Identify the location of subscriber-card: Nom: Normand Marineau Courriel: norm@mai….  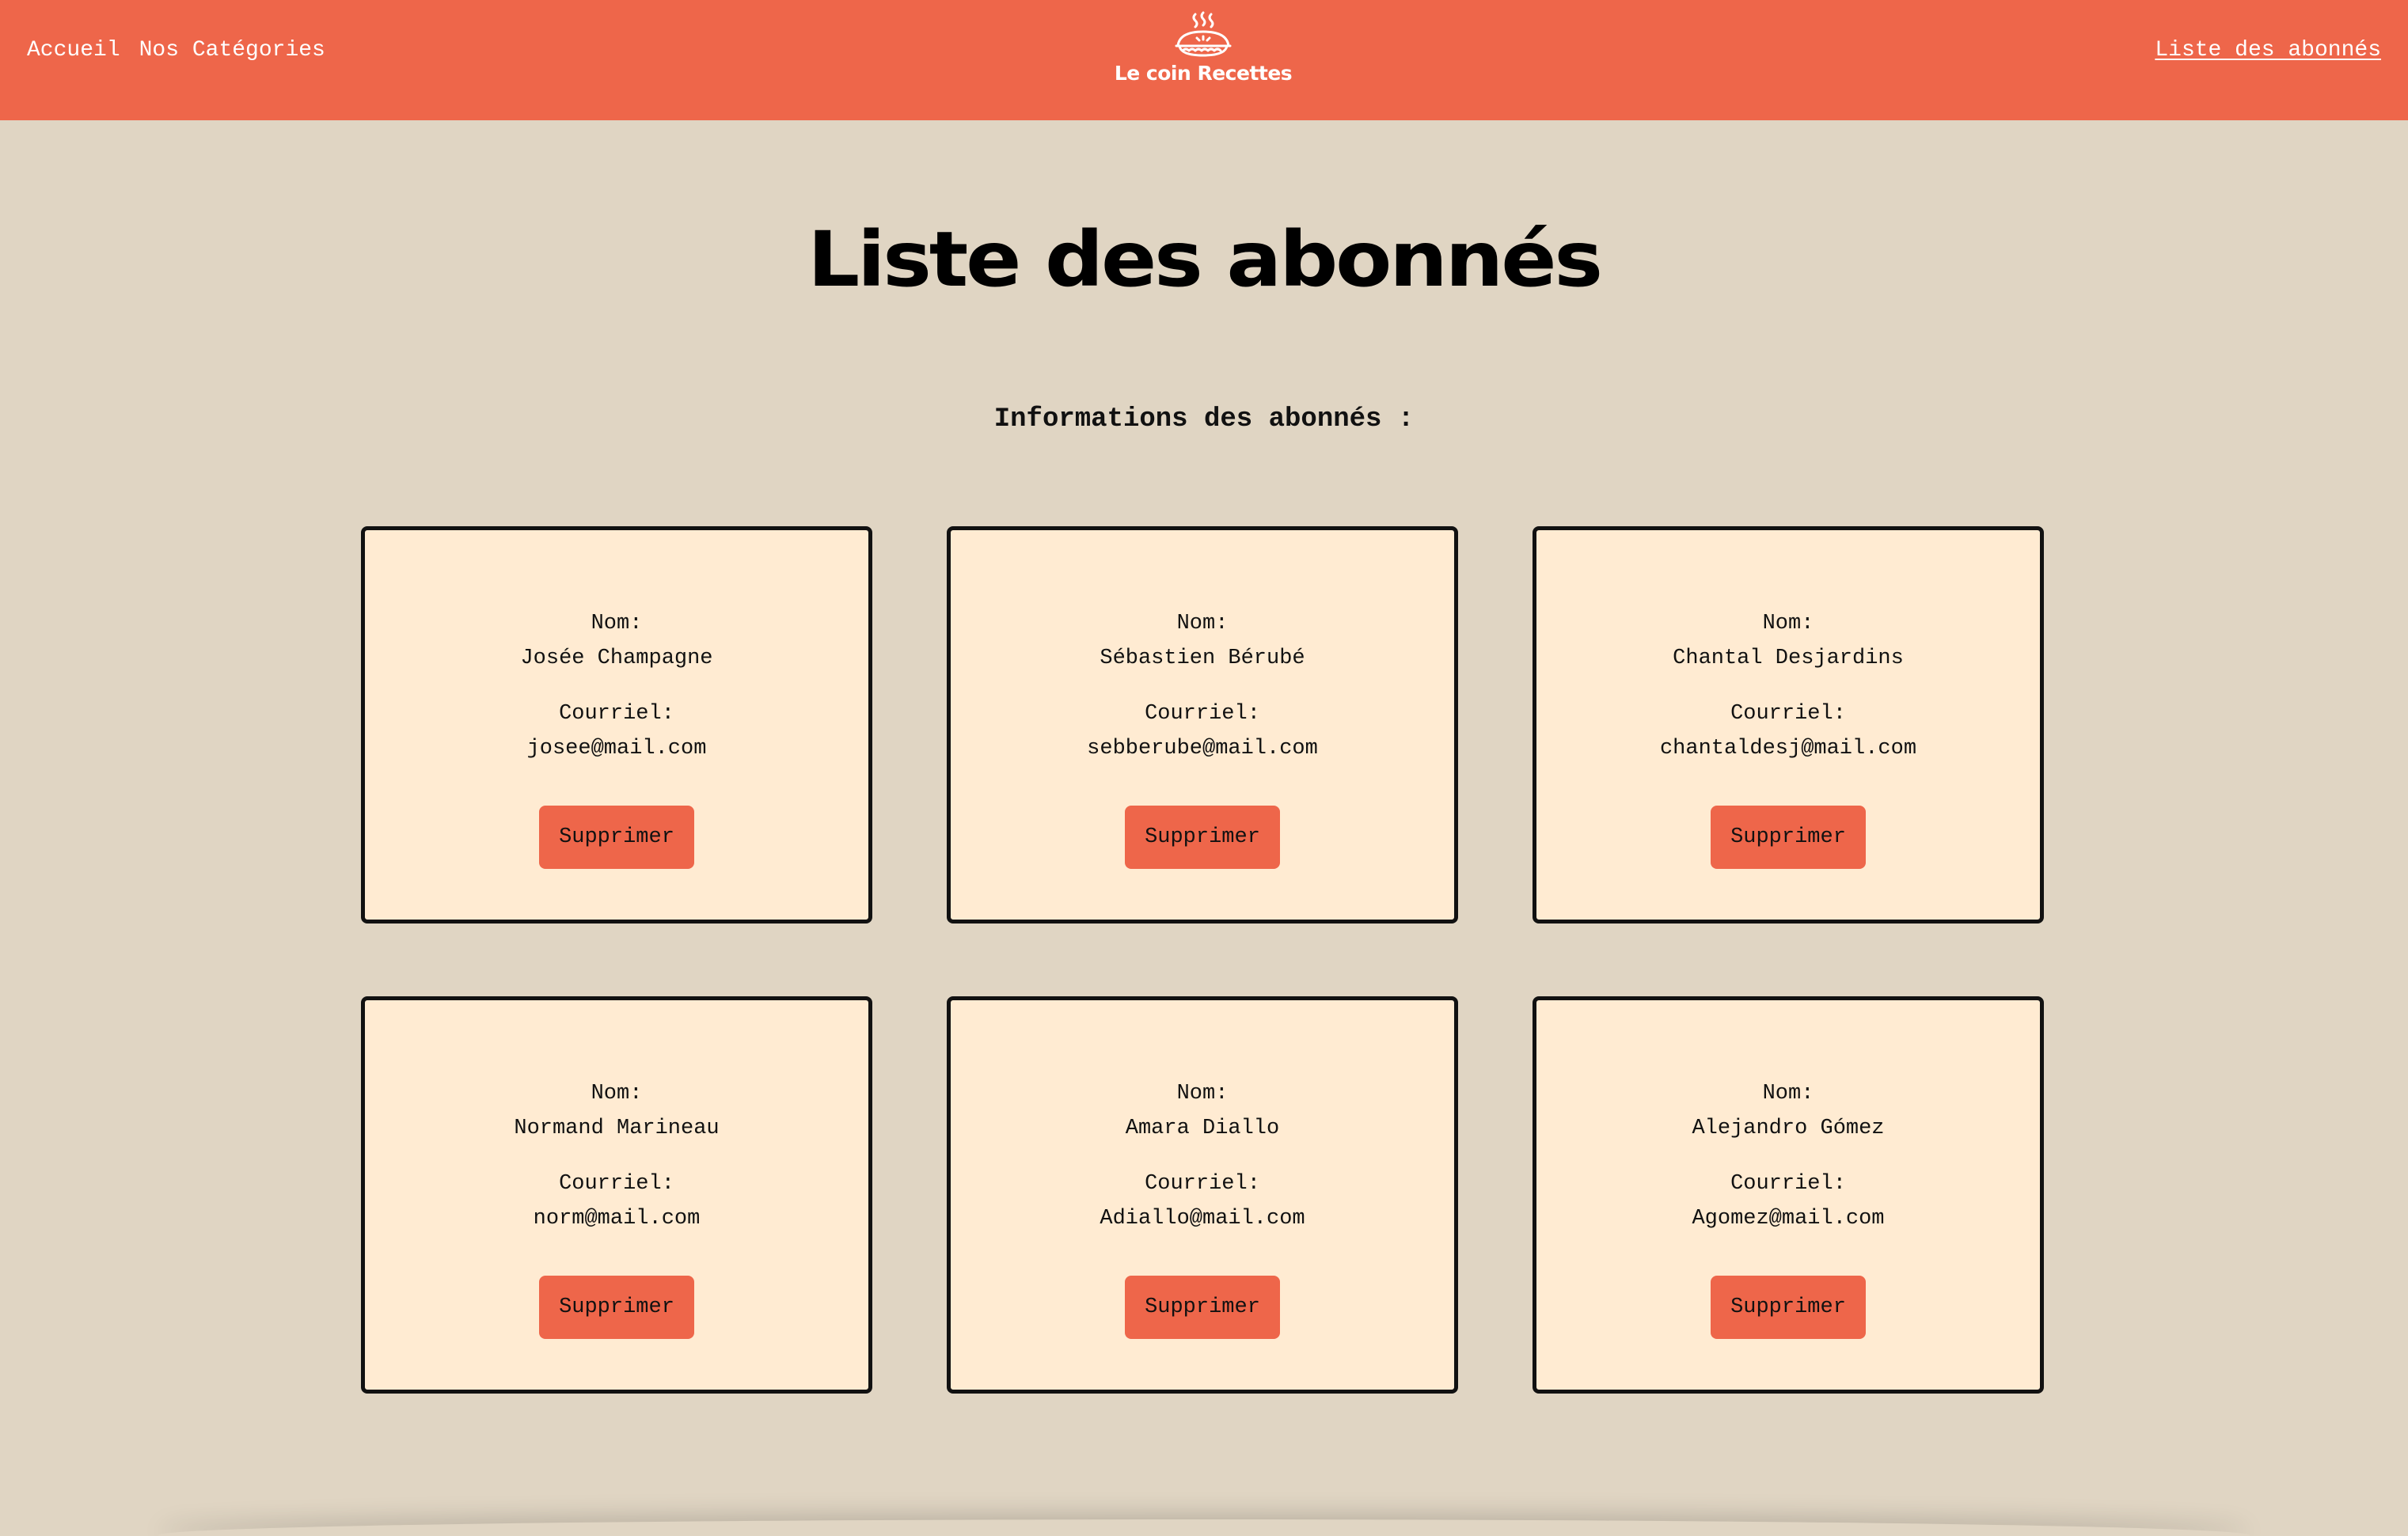
(616, 1195).